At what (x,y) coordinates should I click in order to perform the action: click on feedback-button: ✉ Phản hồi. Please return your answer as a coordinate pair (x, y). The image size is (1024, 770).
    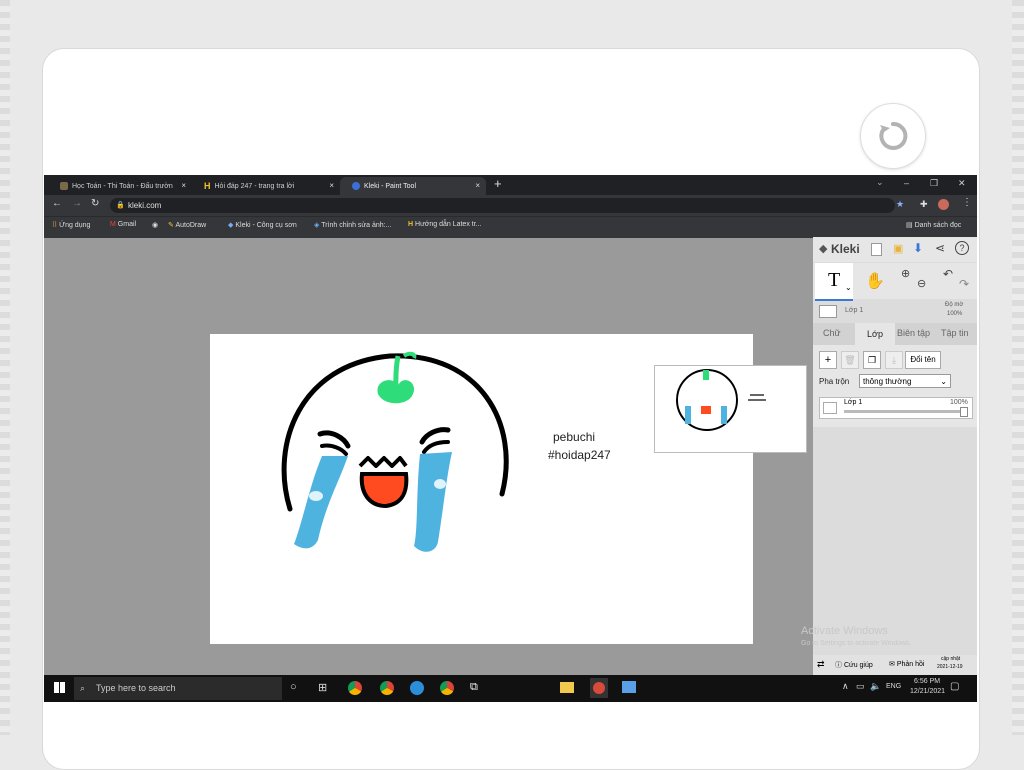
    Looking at the image, I should click on (906, 664).